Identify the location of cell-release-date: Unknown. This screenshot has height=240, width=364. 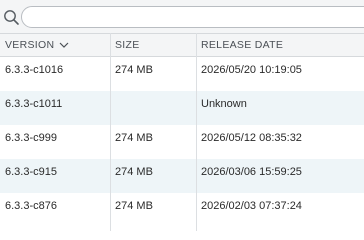
(224, 104).